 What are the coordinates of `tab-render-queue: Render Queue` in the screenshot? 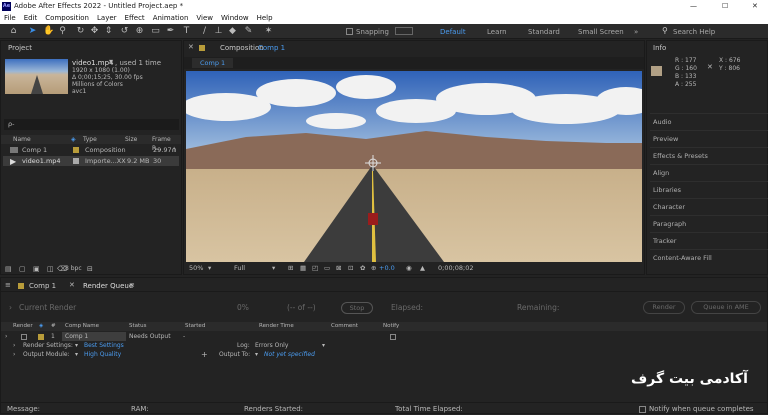 It's located at (108, 286).